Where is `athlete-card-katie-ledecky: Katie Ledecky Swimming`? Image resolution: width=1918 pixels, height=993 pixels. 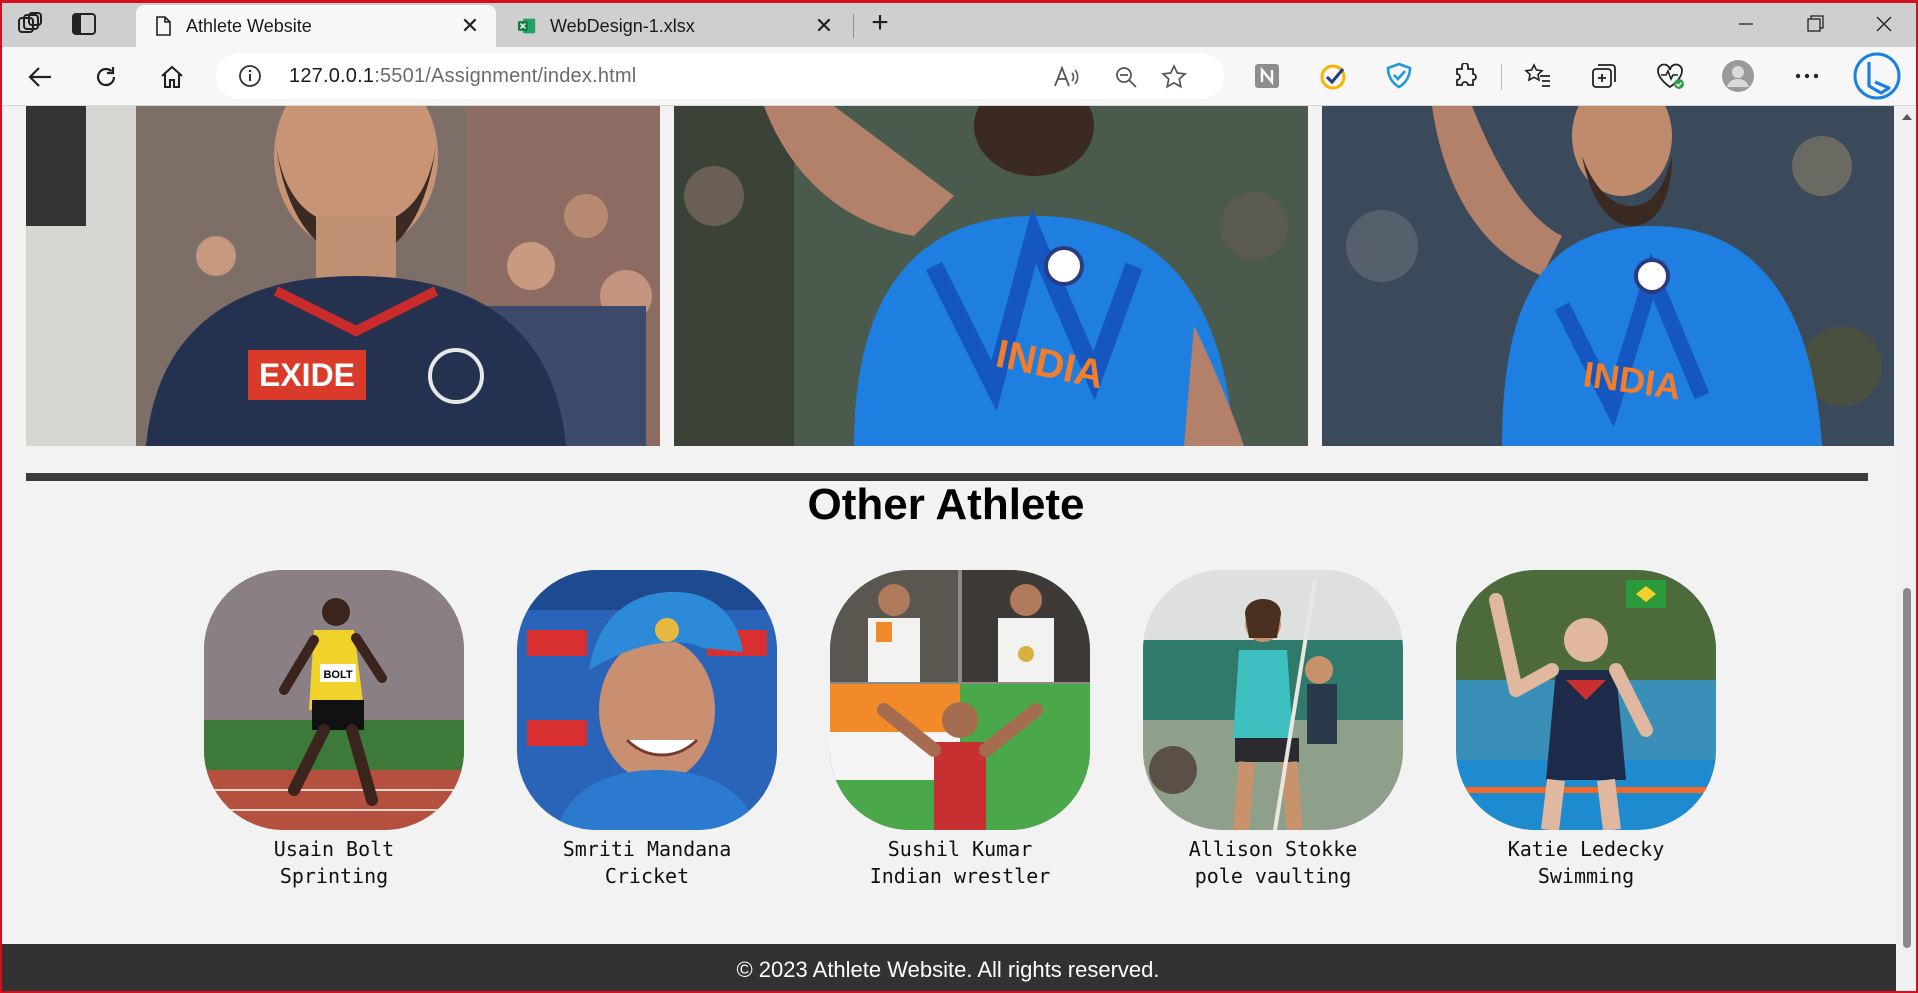 athlete-card-katie-ledecky: Katie Ledecky Swimming is located at coordinates (1586, 730).